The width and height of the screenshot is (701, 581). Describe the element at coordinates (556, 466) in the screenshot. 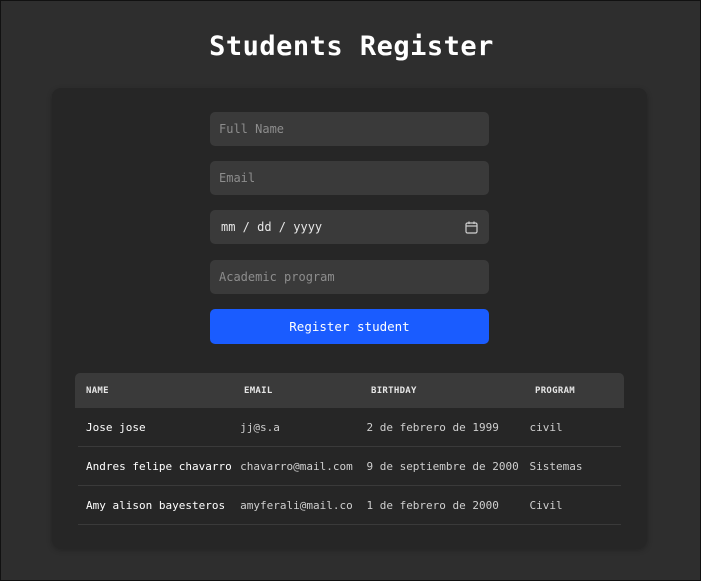

I see `cell-program: Sistemas` at that location.